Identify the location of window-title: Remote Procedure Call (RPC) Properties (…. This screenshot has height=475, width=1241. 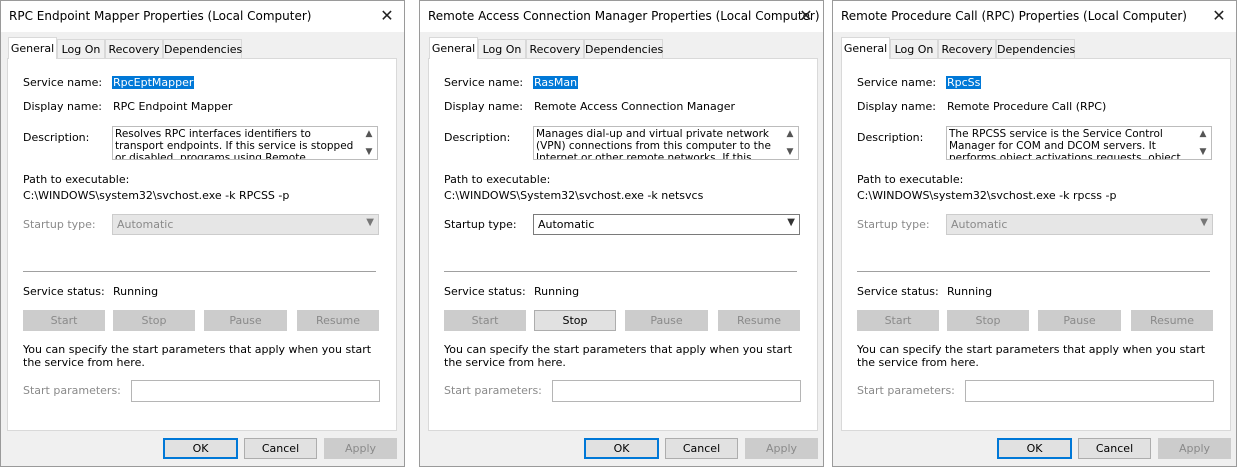
(1014, 16).